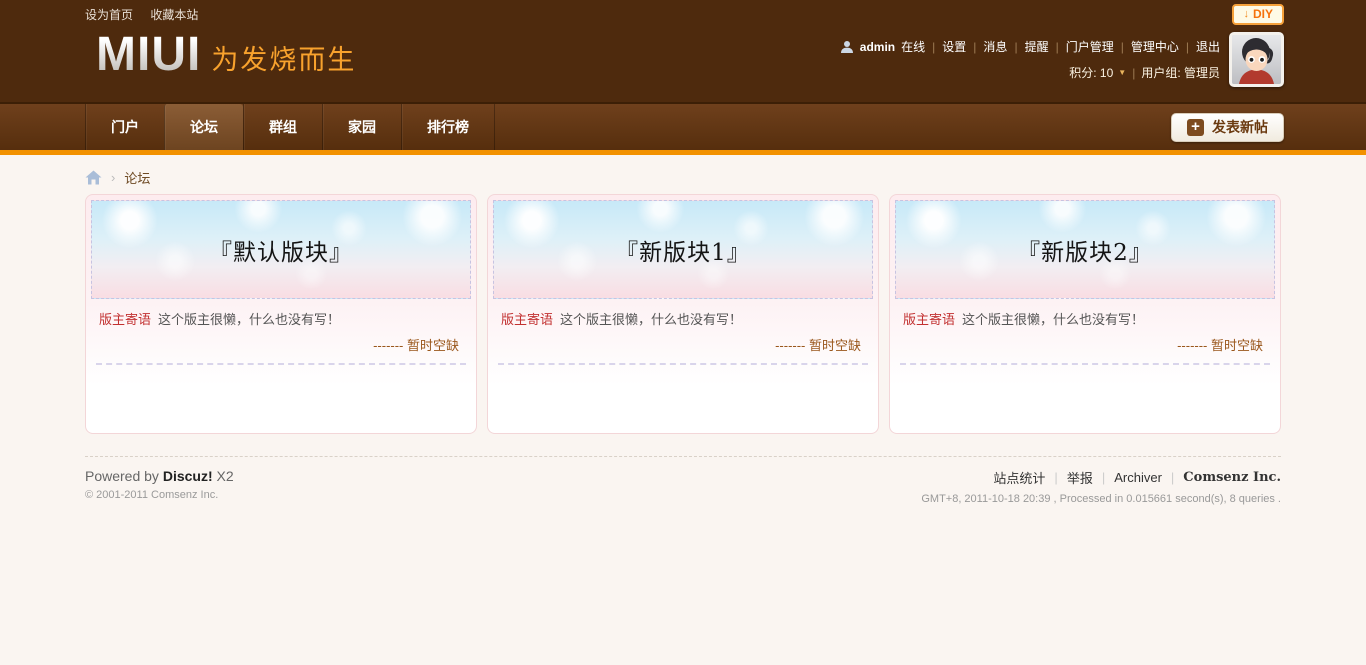 This screenshot has height=665, width=1366. What do you see at coordinates (1256, 59) in the screenshot?
I see `avatar` at bounding box center [1256, 59].